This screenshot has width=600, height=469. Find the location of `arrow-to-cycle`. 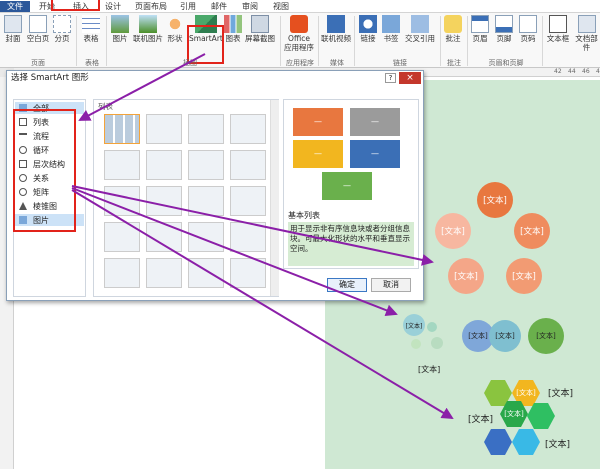

arrow-to-cycle is located at coordinates (252, 225).